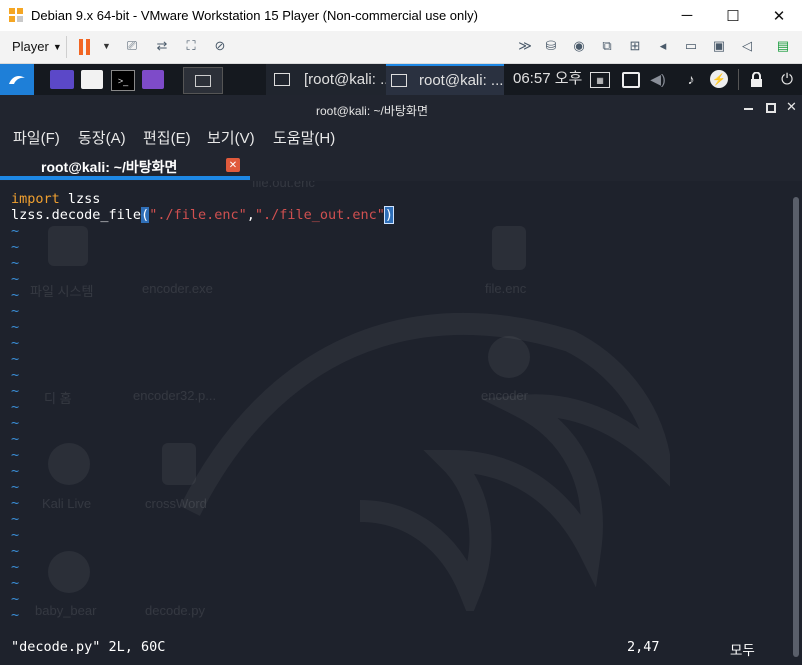 The width and height of the screenshot is (802, 665). What do you see at coordinates (733, 15) in the screenshot?
I see `maximize-button: ☐` at bounding box center [733, 15].